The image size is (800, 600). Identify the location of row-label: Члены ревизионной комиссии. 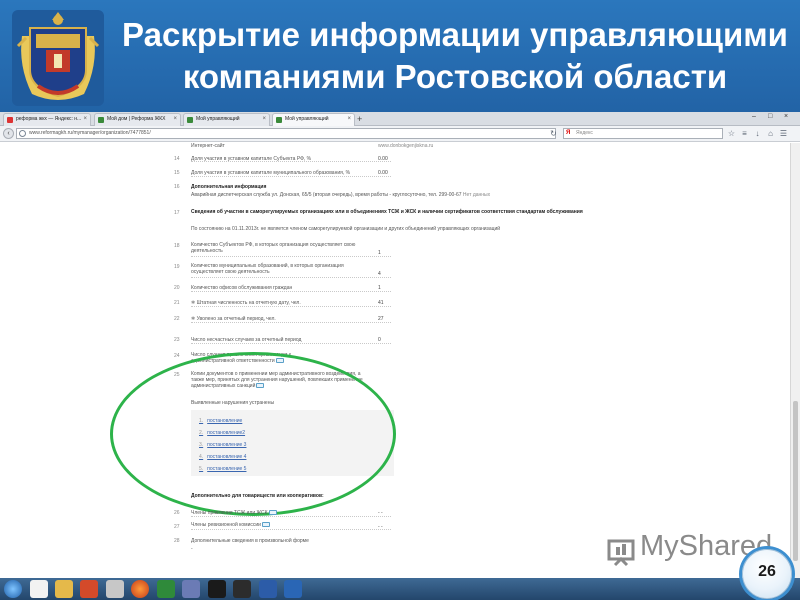
(230, 525).